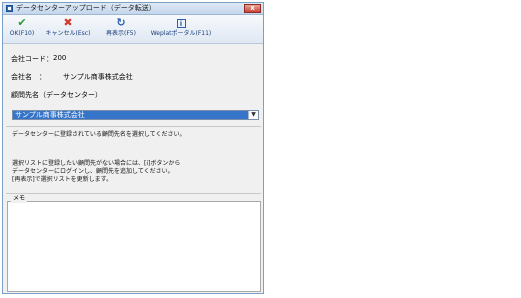 Image resolution: width=521 pixels, height=298 pixels. What do you see at coordinates (28, 77) in the screenshot?
I see `company-name-label: 会社名 ：` at bounding box center [28, 77].